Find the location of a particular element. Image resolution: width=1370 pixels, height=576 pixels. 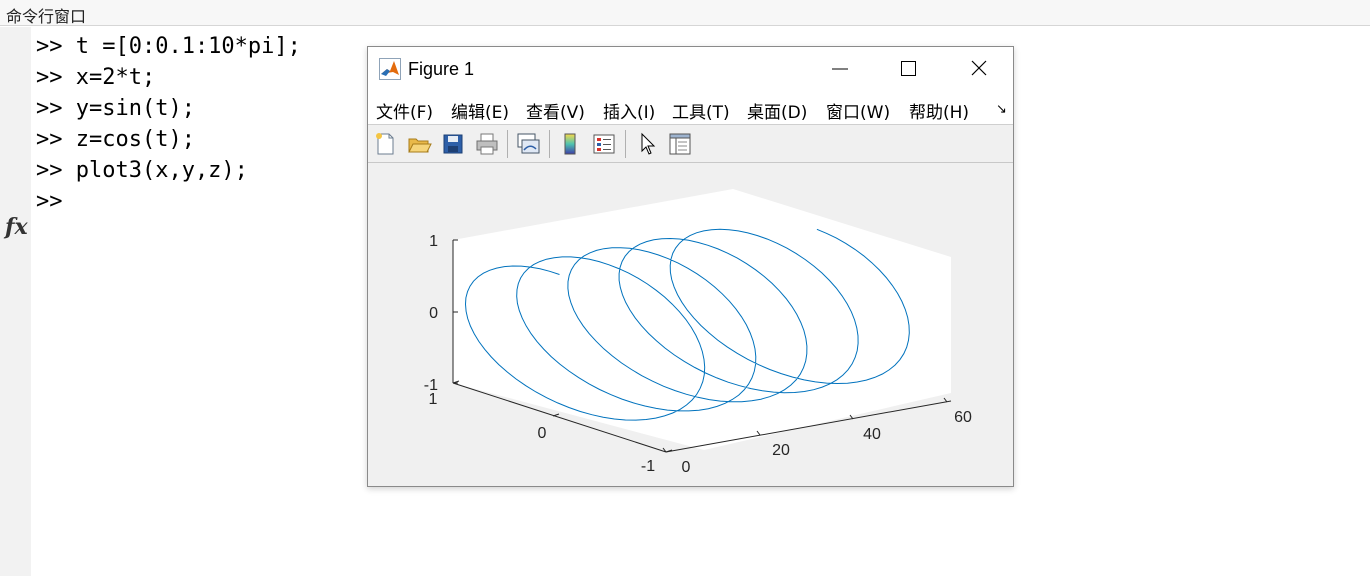

x-tick-mark is located at coordinates (945, 400).